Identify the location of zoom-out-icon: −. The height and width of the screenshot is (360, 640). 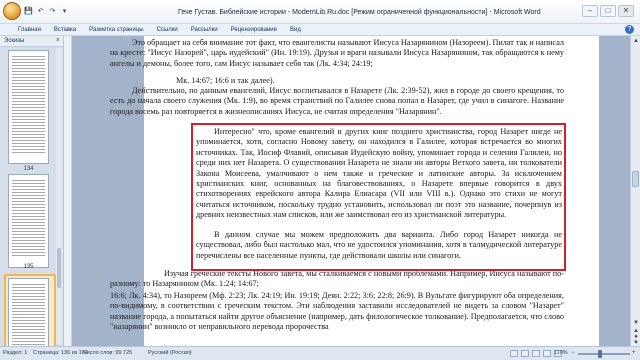
(573, 353).